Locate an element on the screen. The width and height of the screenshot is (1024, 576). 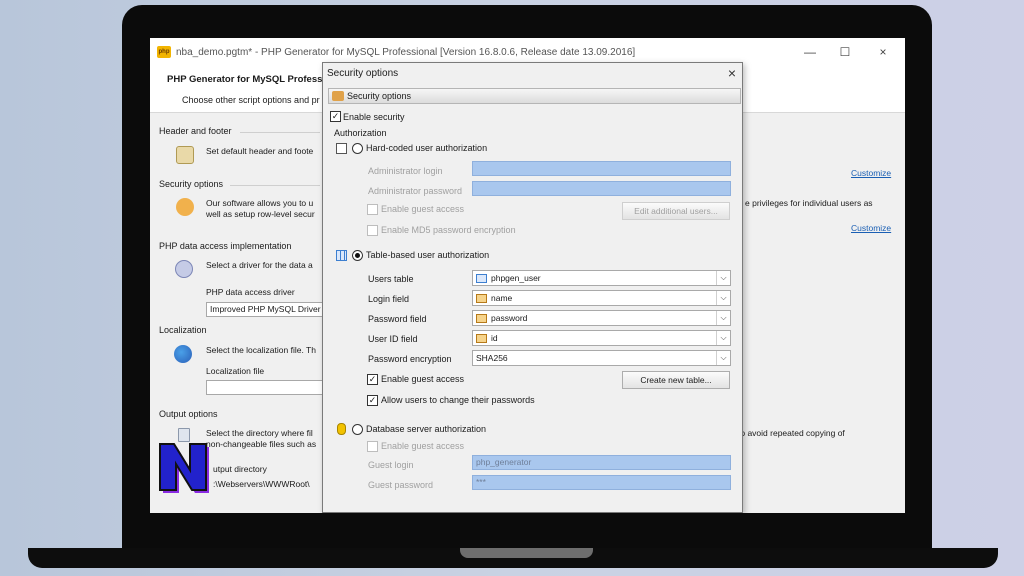
hardcoded-auth-icon is located at coordinates (341, 148).